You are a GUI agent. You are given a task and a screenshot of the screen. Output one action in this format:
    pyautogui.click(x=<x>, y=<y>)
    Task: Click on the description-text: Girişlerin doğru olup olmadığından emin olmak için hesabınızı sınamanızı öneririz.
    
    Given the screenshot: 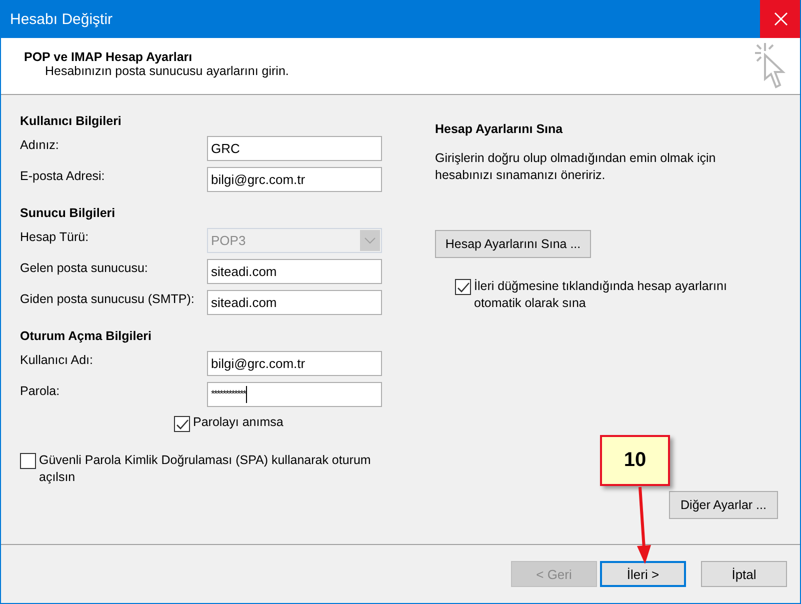 What is the action you would take?
    pyautogui.click(x=576, y=167)
    